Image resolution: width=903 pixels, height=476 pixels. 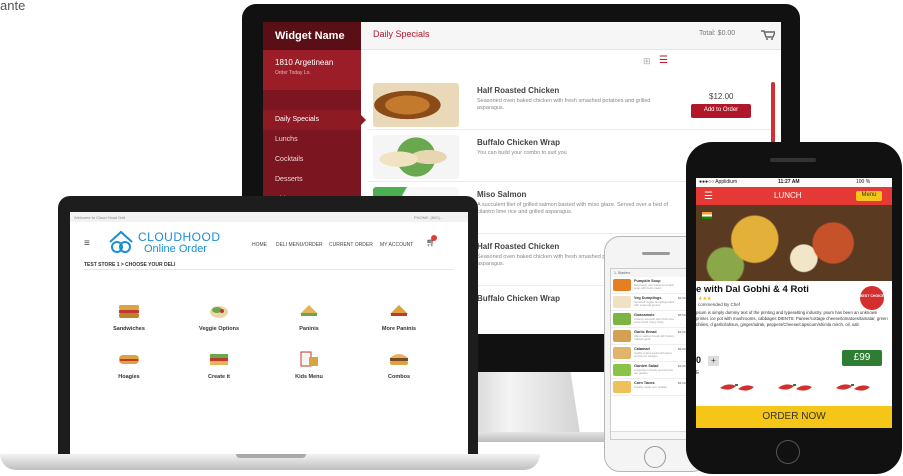 I want to click on clock: 11:27 AM, so click(x=789, y=182).